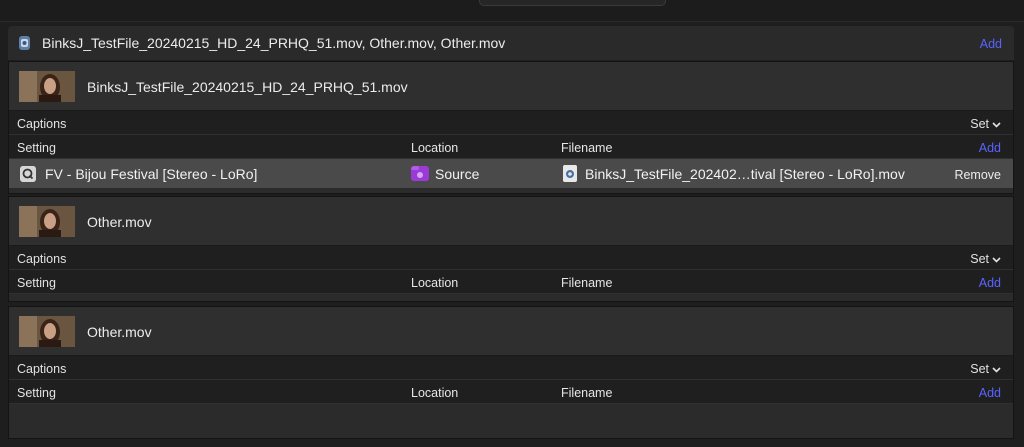  What do you see at coordinates (28, 174) in the screenshot?
I see `quicktime-icon` at bounding box center [28, 174].